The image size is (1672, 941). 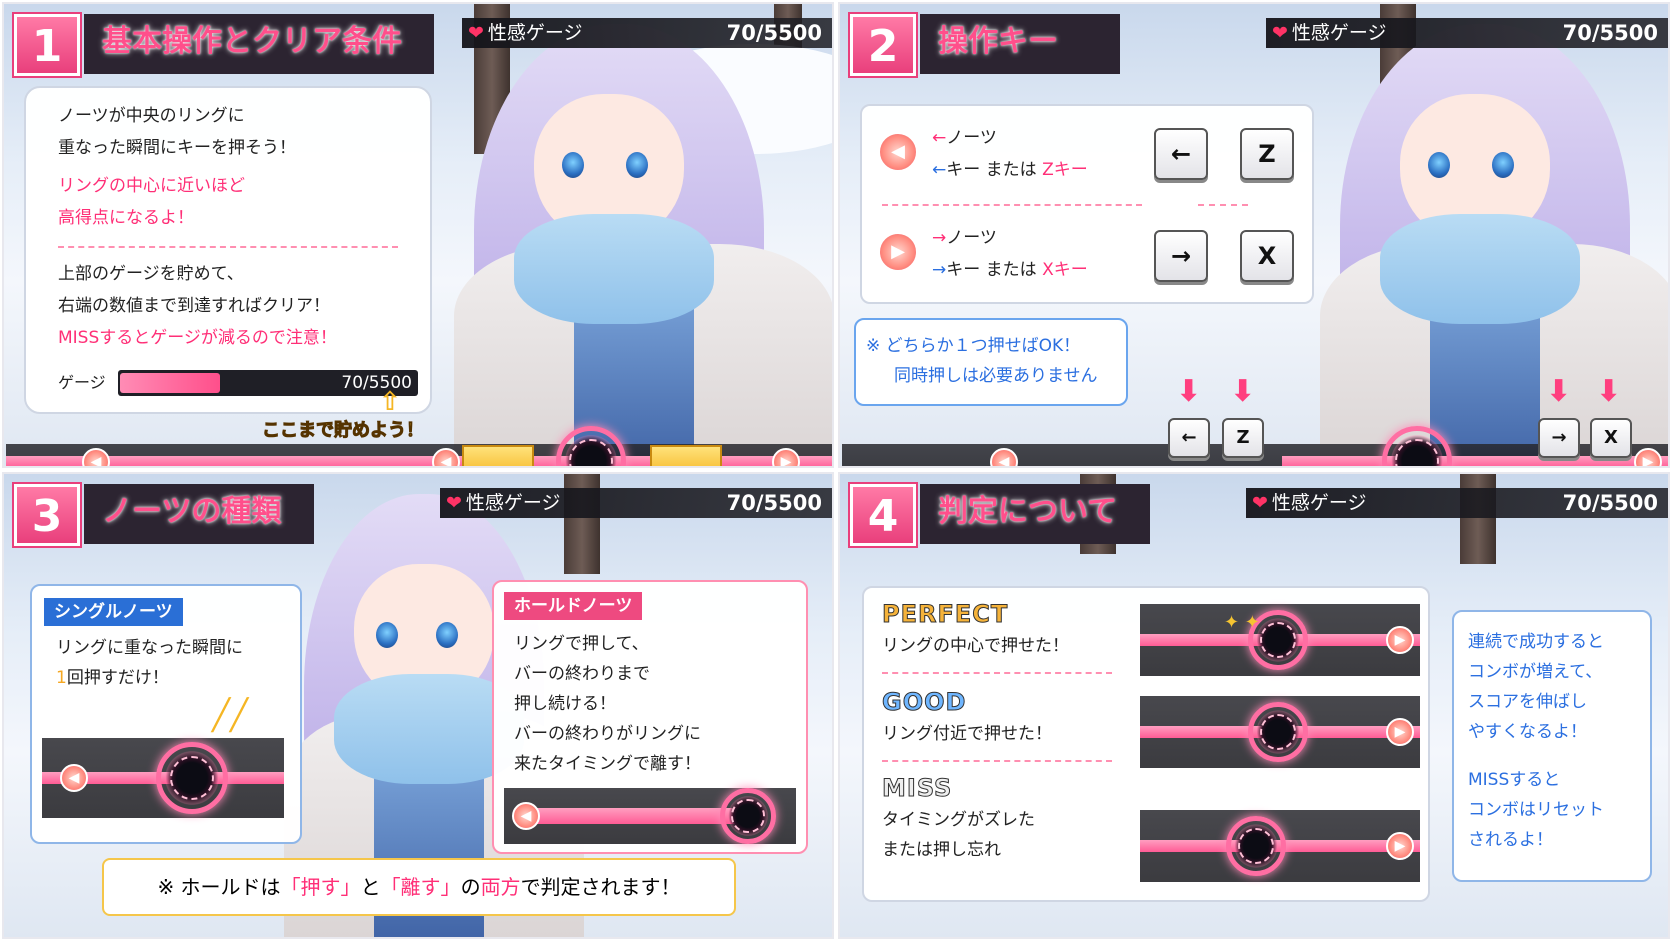 What do you see at coordinates (1189, 438) in the screenshot?
I see `key-left-arrow-small: ←` at bounding box center [1189, 438].